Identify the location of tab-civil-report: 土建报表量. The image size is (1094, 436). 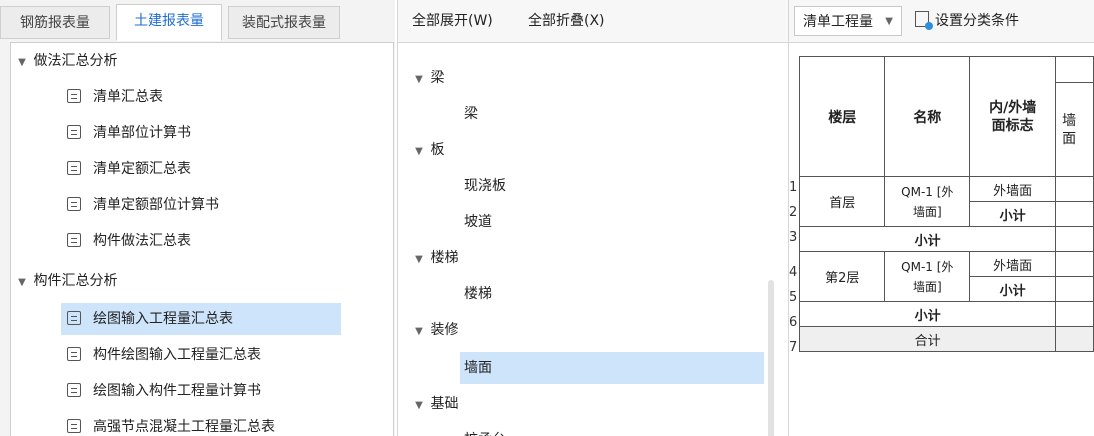
(169, 22).